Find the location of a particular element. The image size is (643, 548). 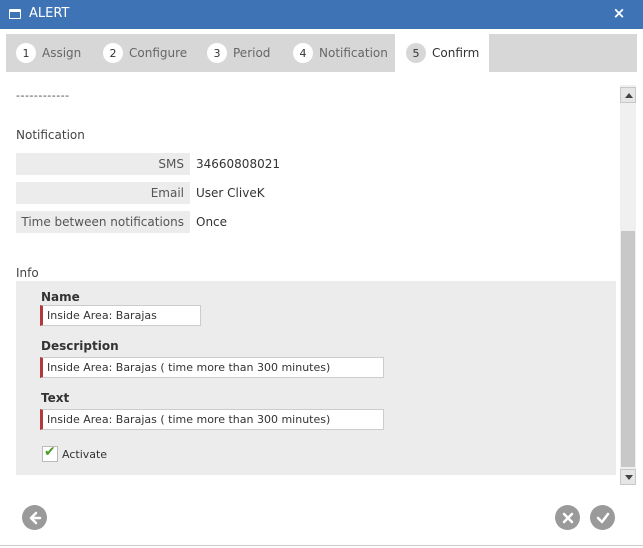

confirm-button is located at coordinates (602, 517).